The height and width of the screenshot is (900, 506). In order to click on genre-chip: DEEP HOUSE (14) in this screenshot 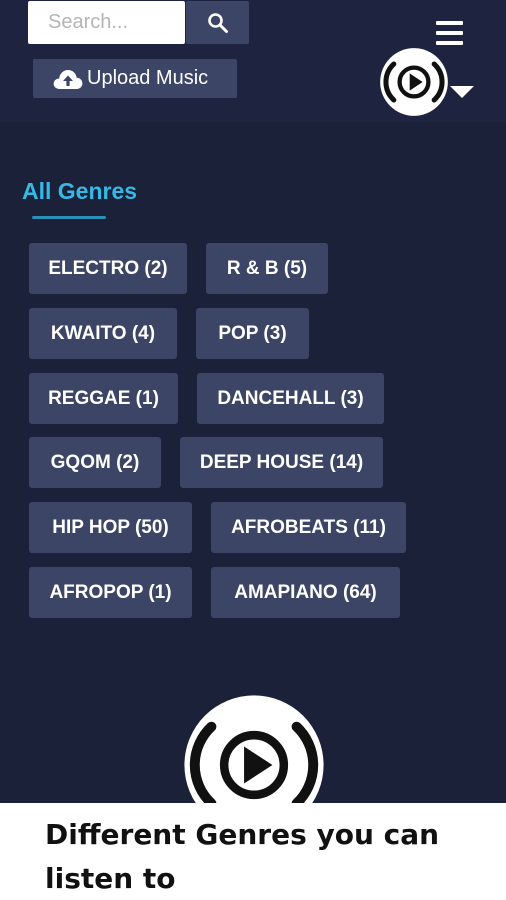, I will do `click(281, 462)`.